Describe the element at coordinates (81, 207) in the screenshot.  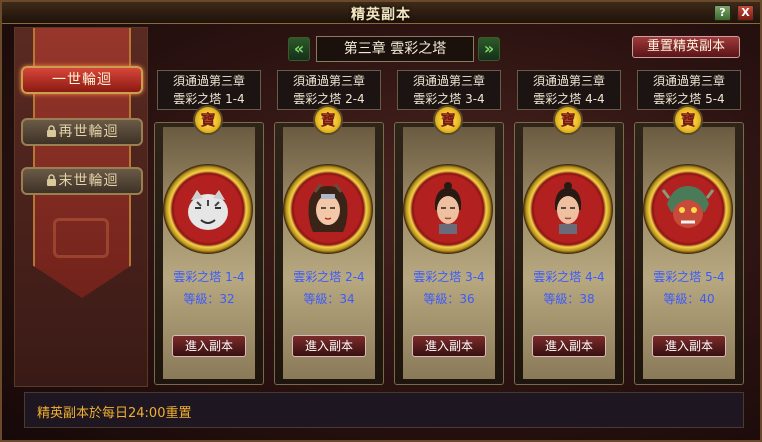
I see `reincarnation-sidebar: 一世輪迴 再世輪迴 末世輪迴` at that location.